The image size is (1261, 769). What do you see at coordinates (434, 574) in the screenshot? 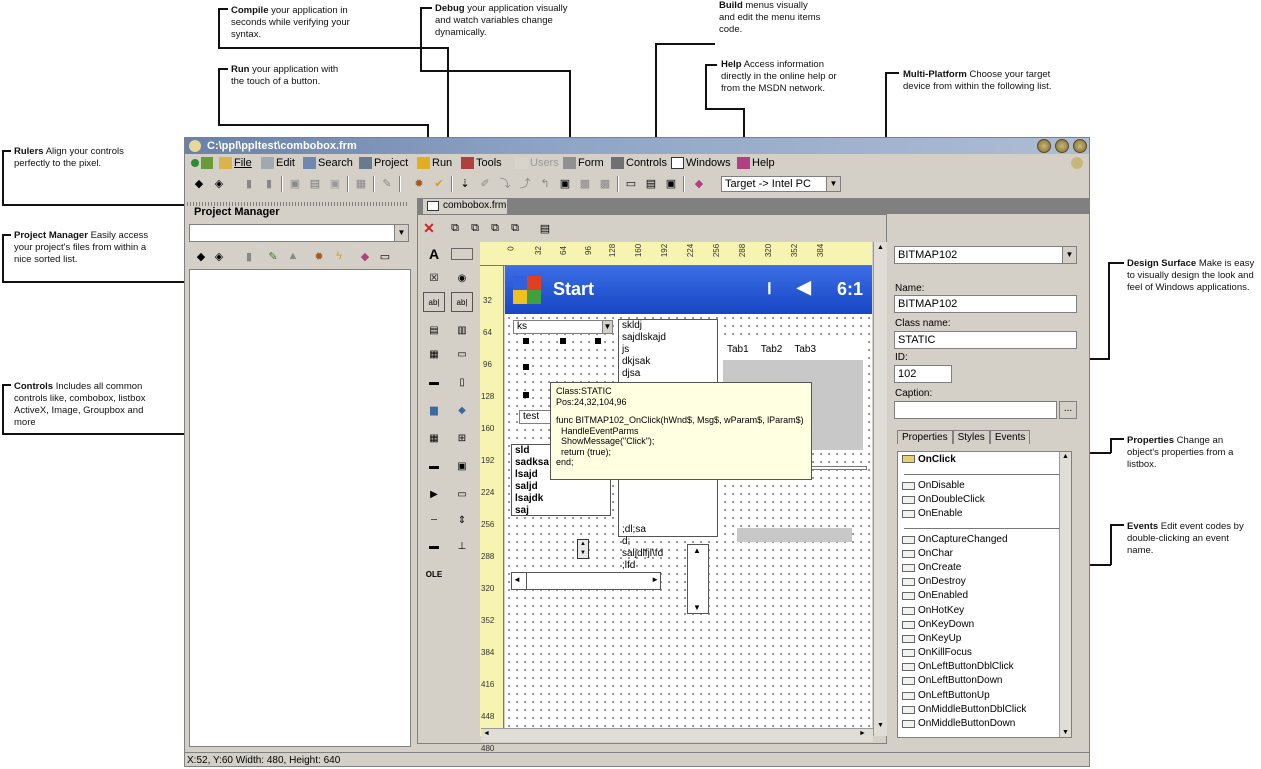
I see `ole-control-icon: OLE` at bounding box center [434, 574].